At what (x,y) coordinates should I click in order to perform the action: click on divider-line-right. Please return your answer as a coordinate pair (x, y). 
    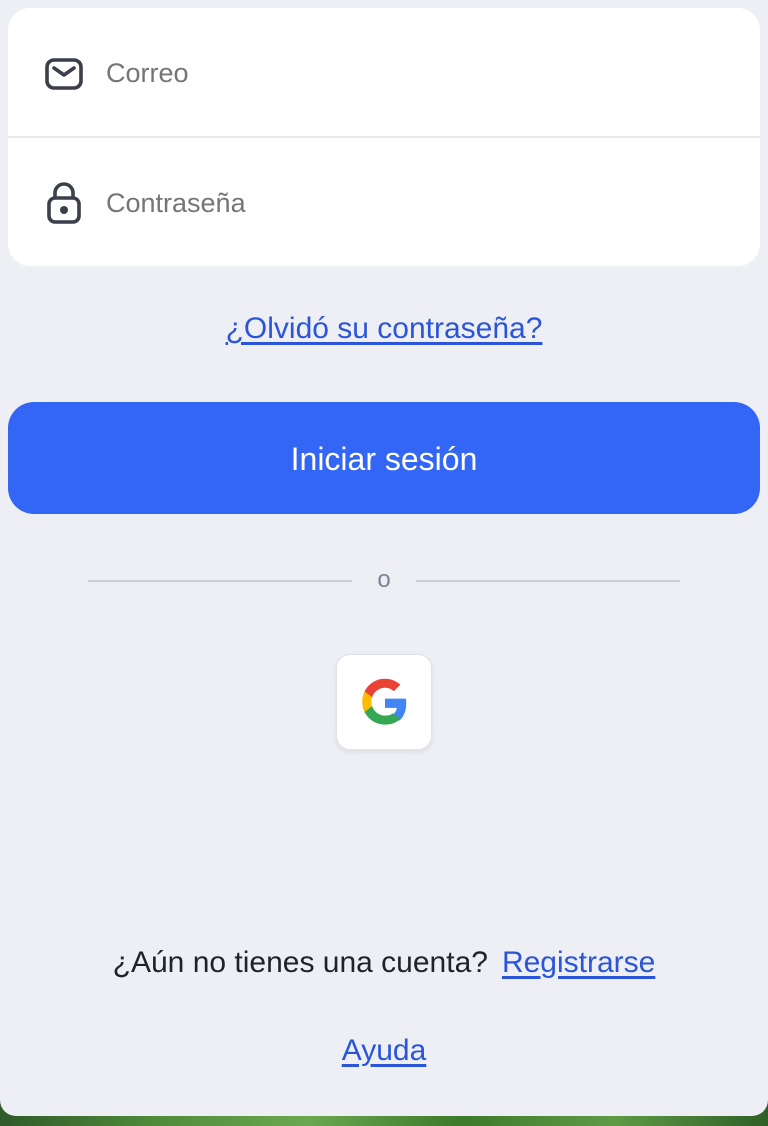
    Looking at the image, I should click on (548, 581).